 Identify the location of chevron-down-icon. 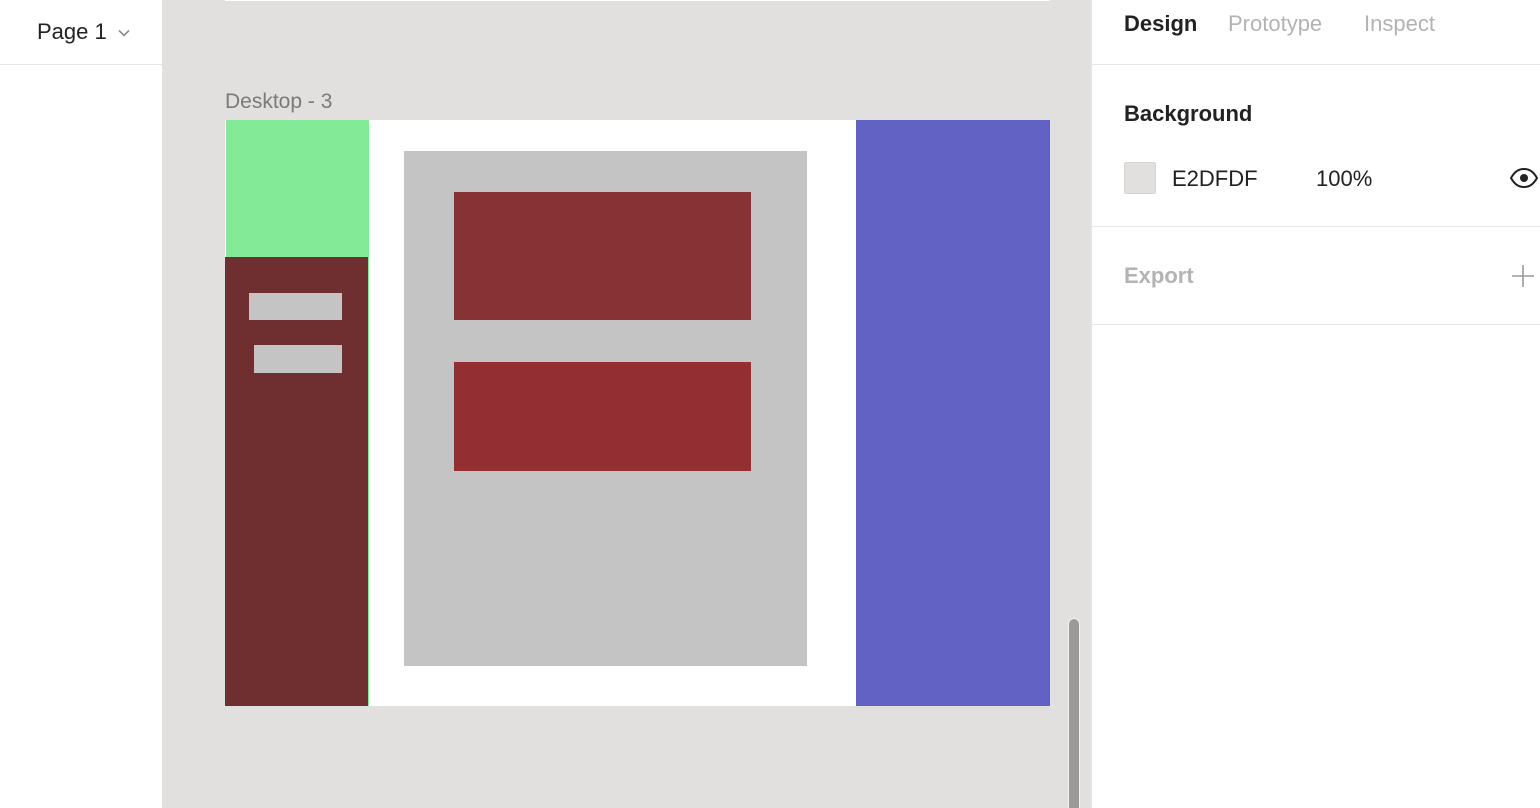
(124, 33).